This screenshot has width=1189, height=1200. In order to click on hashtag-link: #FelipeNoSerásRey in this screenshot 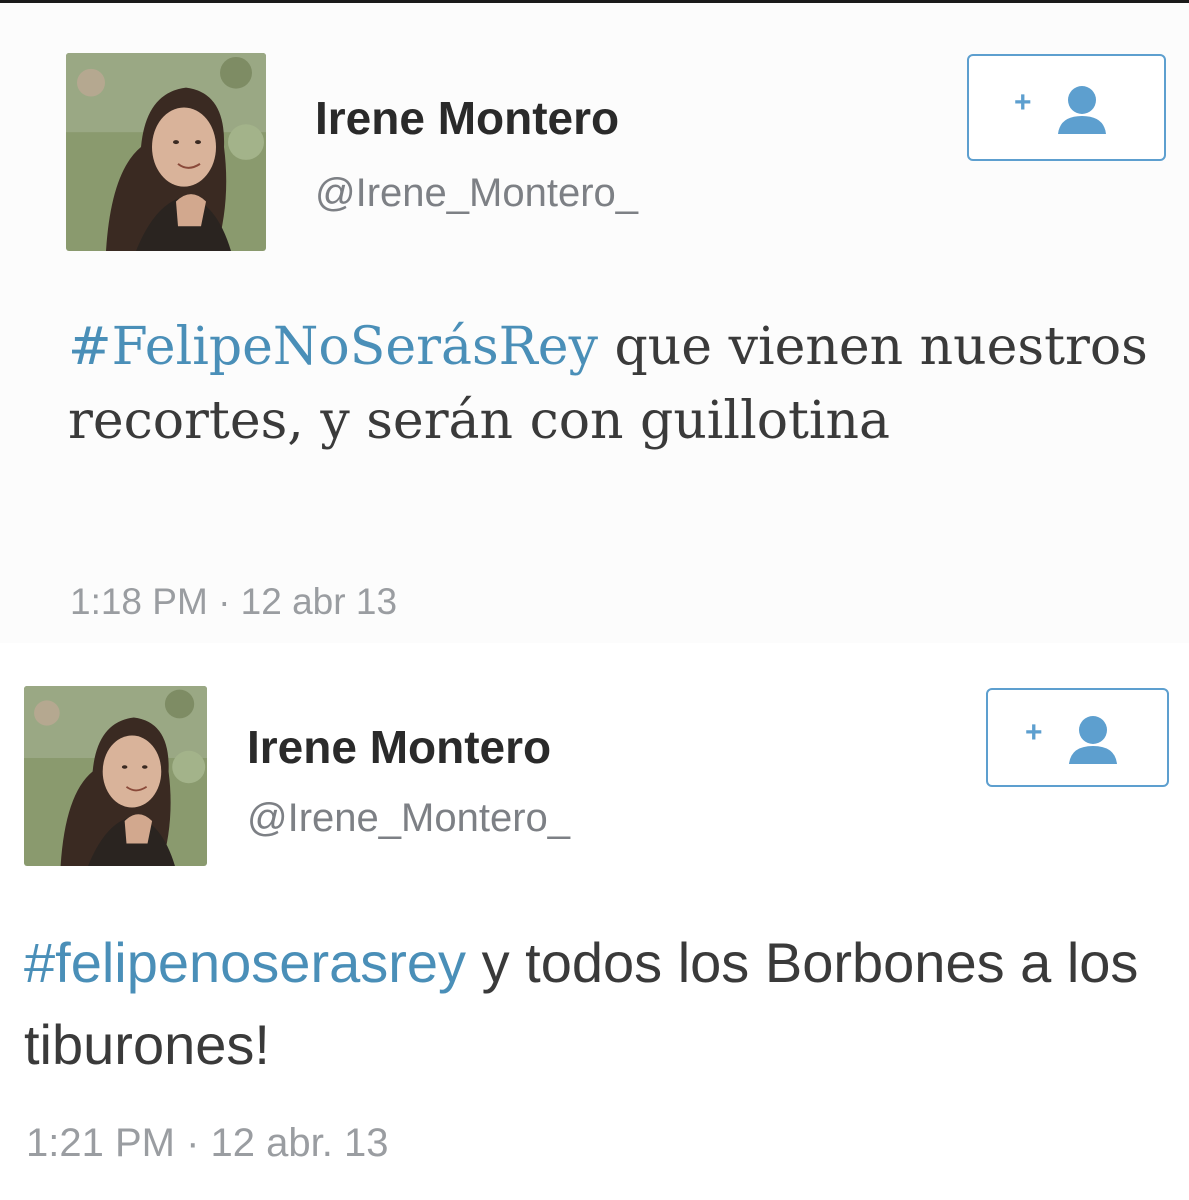, I will do `click(333, 347)`.